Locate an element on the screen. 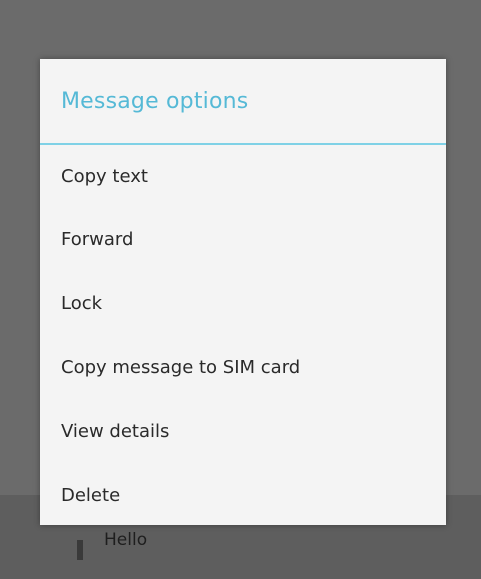 The image size is (481, 579). menu-item-copy-text: Copy text is located at coordinates (243, 176).